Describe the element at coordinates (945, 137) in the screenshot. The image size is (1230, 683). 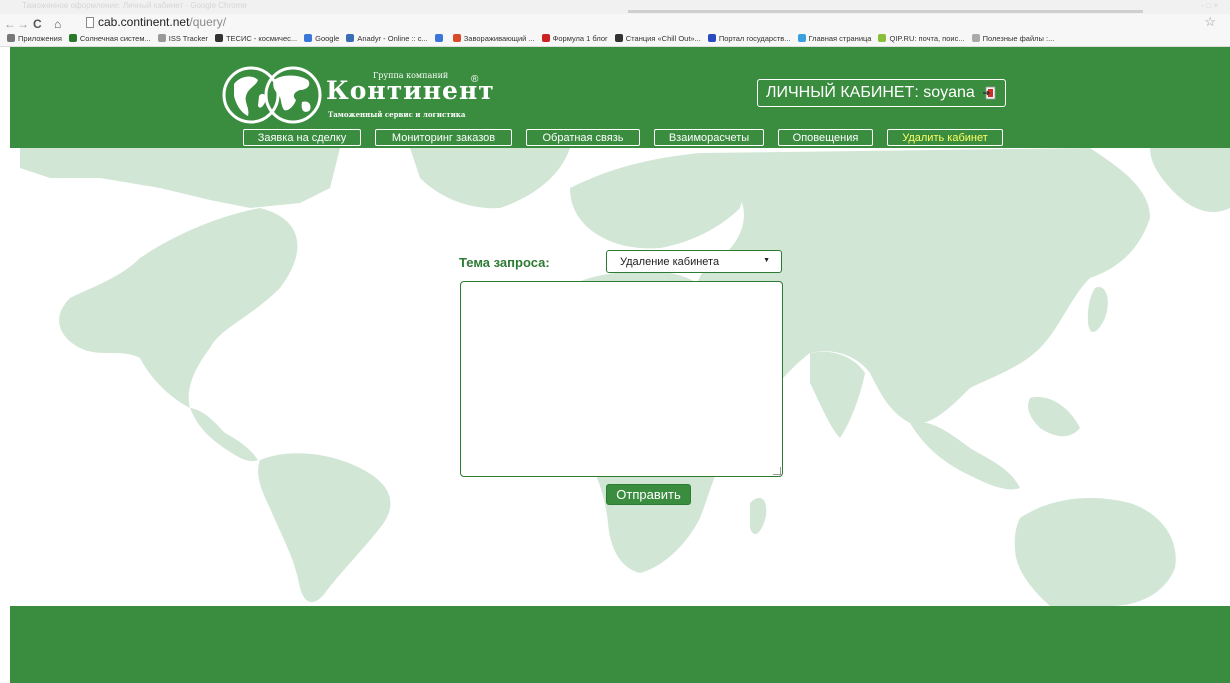
I see `menu-button: Удалить кабинет` at that location.